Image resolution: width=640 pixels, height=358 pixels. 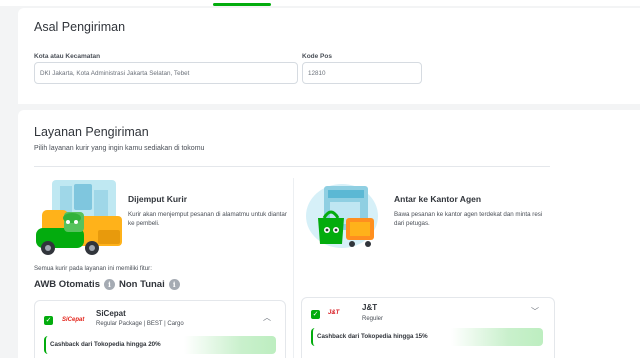 What do you see at coordinates (370, 307) in the screenshot?
I see `courier-name: J&T` at bounding box center [370, 307].